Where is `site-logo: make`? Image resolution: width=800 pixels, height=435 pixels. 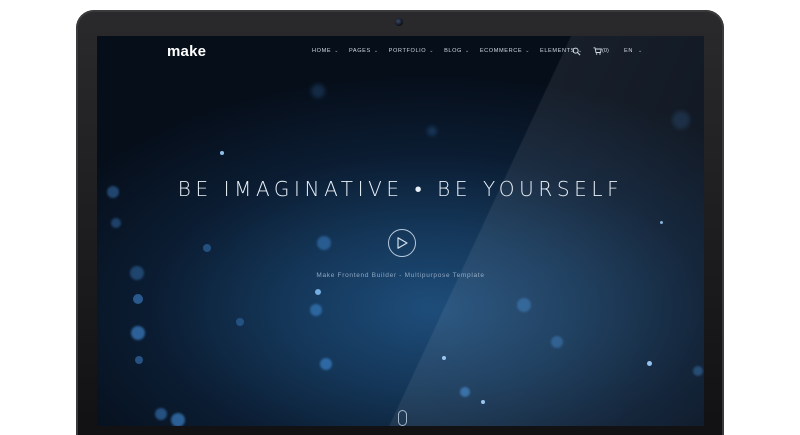
site-logo: make is located at coordinates (186, 51).